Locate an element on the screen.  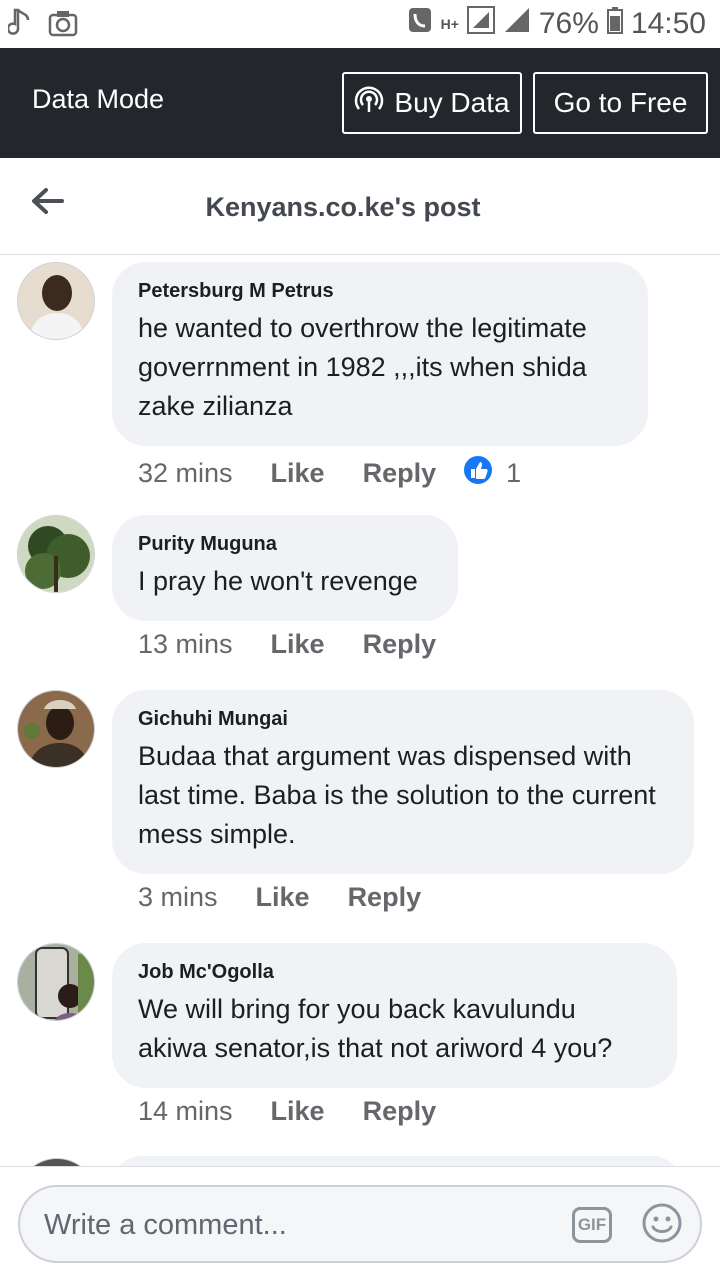
comment-input-box: GIF is located at coordinates (360, 1224).